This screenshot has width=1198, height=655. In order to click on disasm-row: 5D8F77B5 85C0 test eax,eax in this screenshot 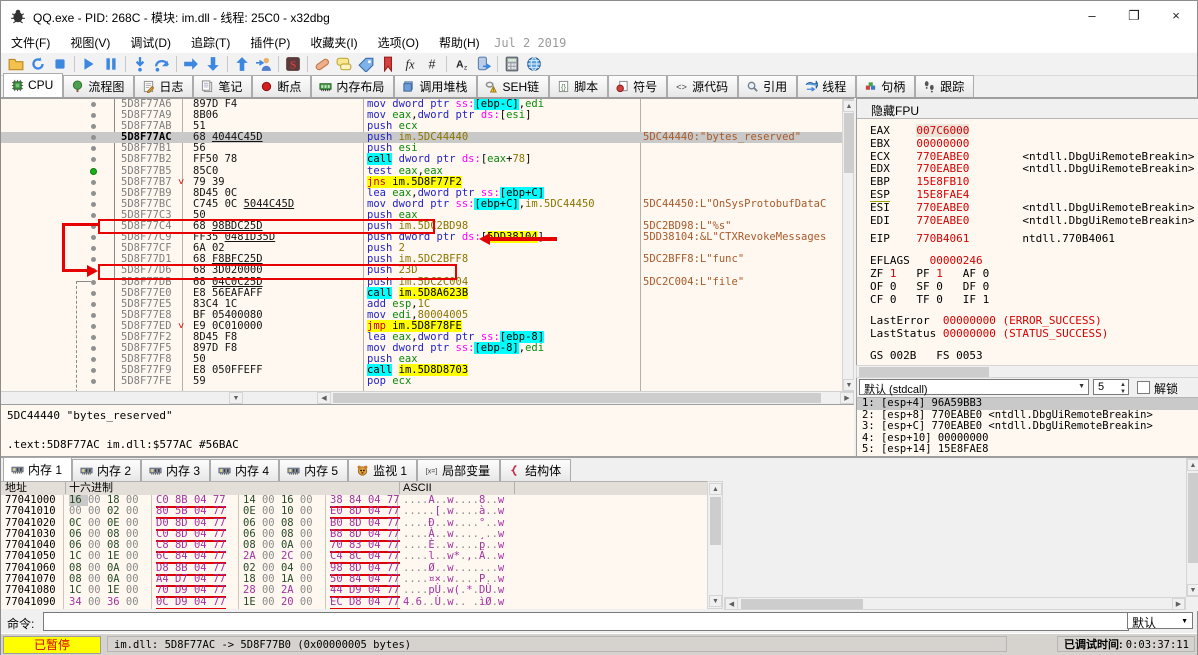, I will do `click(427, 171)`.